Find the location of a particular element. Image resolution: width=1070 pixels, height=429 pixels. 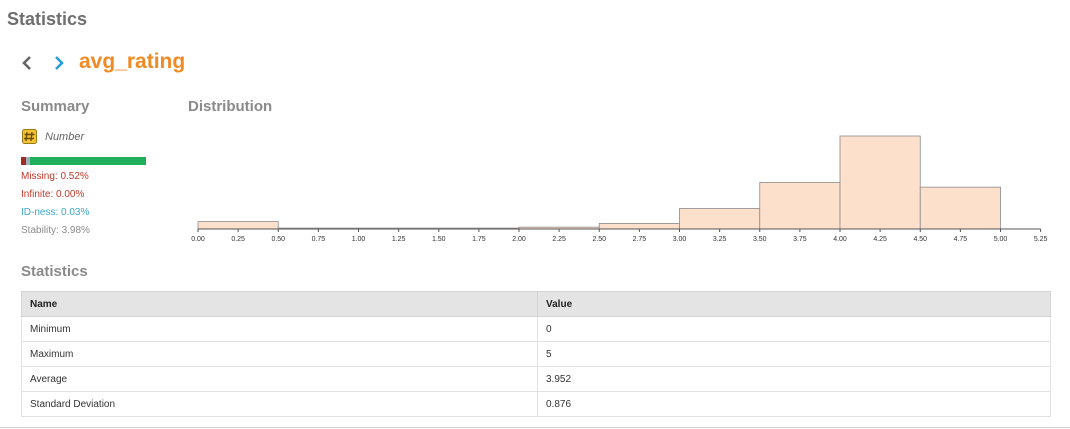

x-tick-label: 2.50 is located at coordinates (599, 239).